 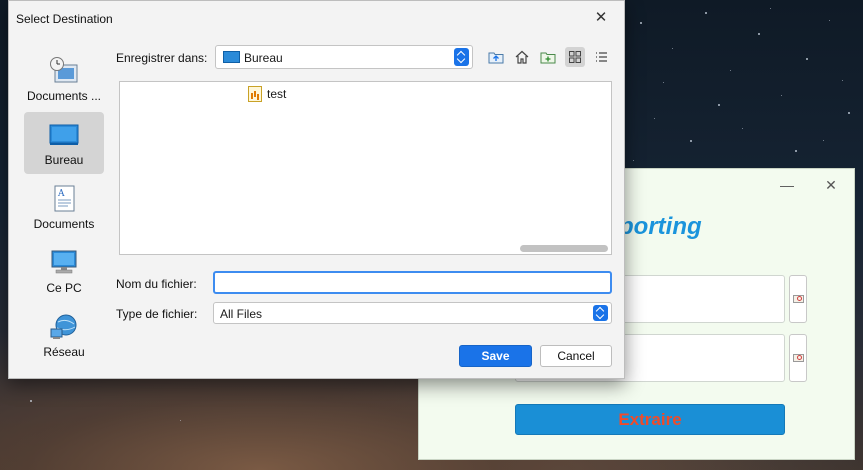 I want to click on icon-view-icon, so click(x=575, y=57).